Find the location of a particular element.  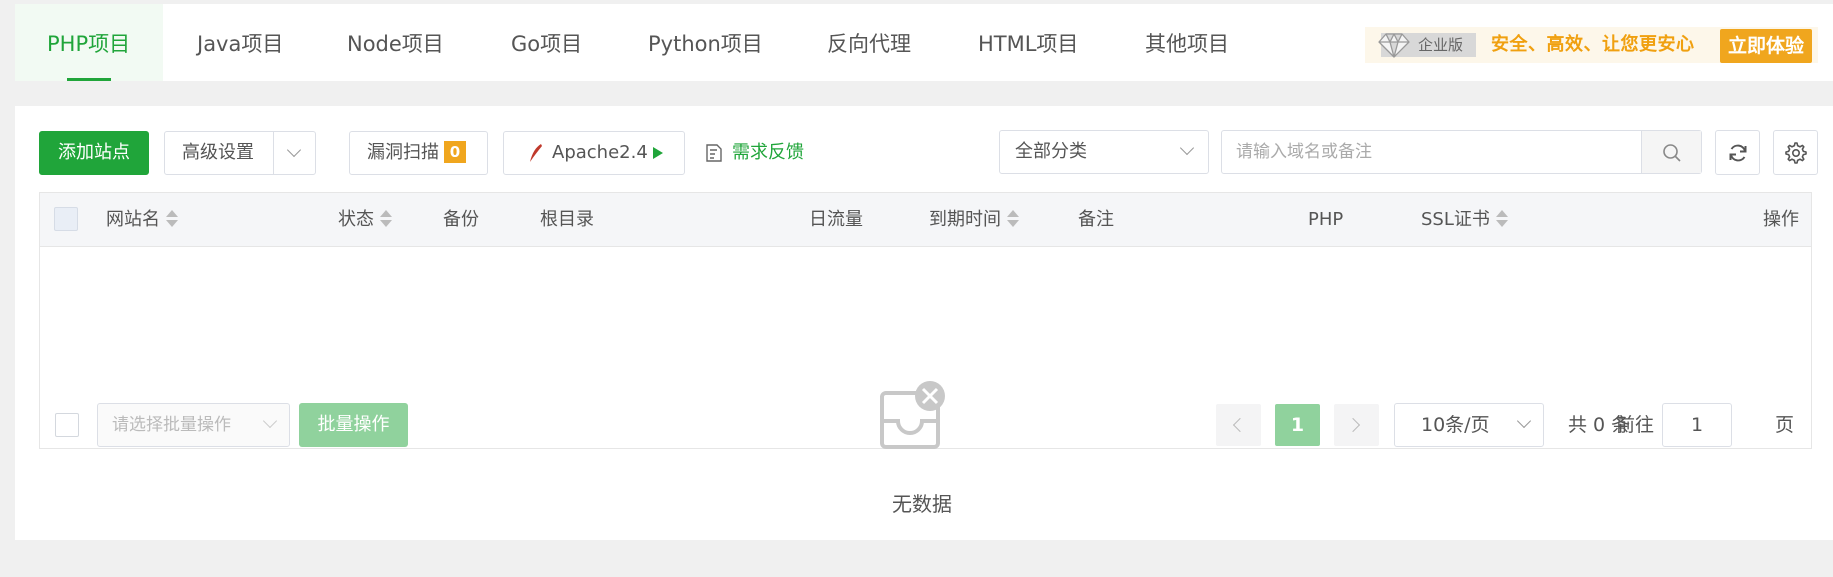

try-now-button: 立即体验 is located at coordinates (1766, 46).